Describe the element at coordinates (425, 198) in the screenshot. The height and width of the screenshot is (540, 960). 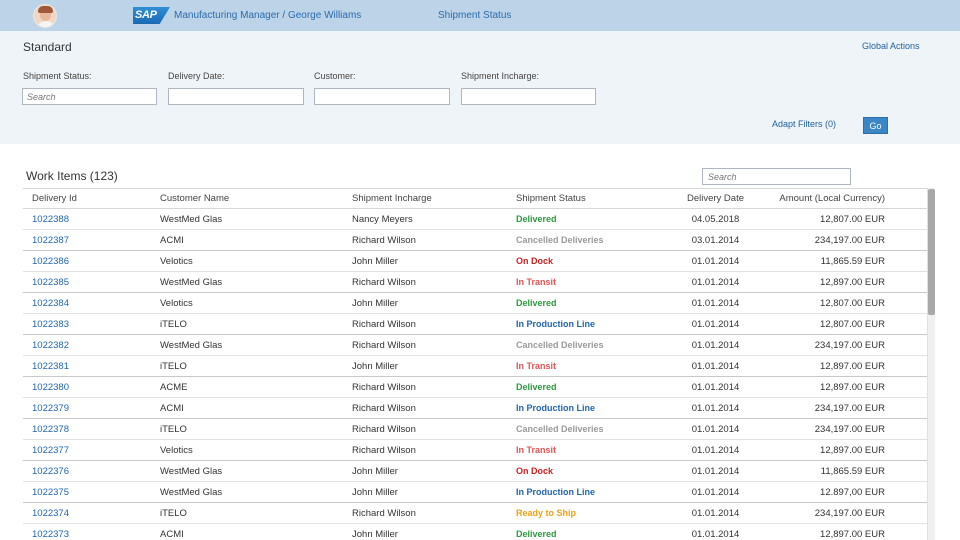
I see `column-header-shipment-incharge: Shipment Incharge` at that location.